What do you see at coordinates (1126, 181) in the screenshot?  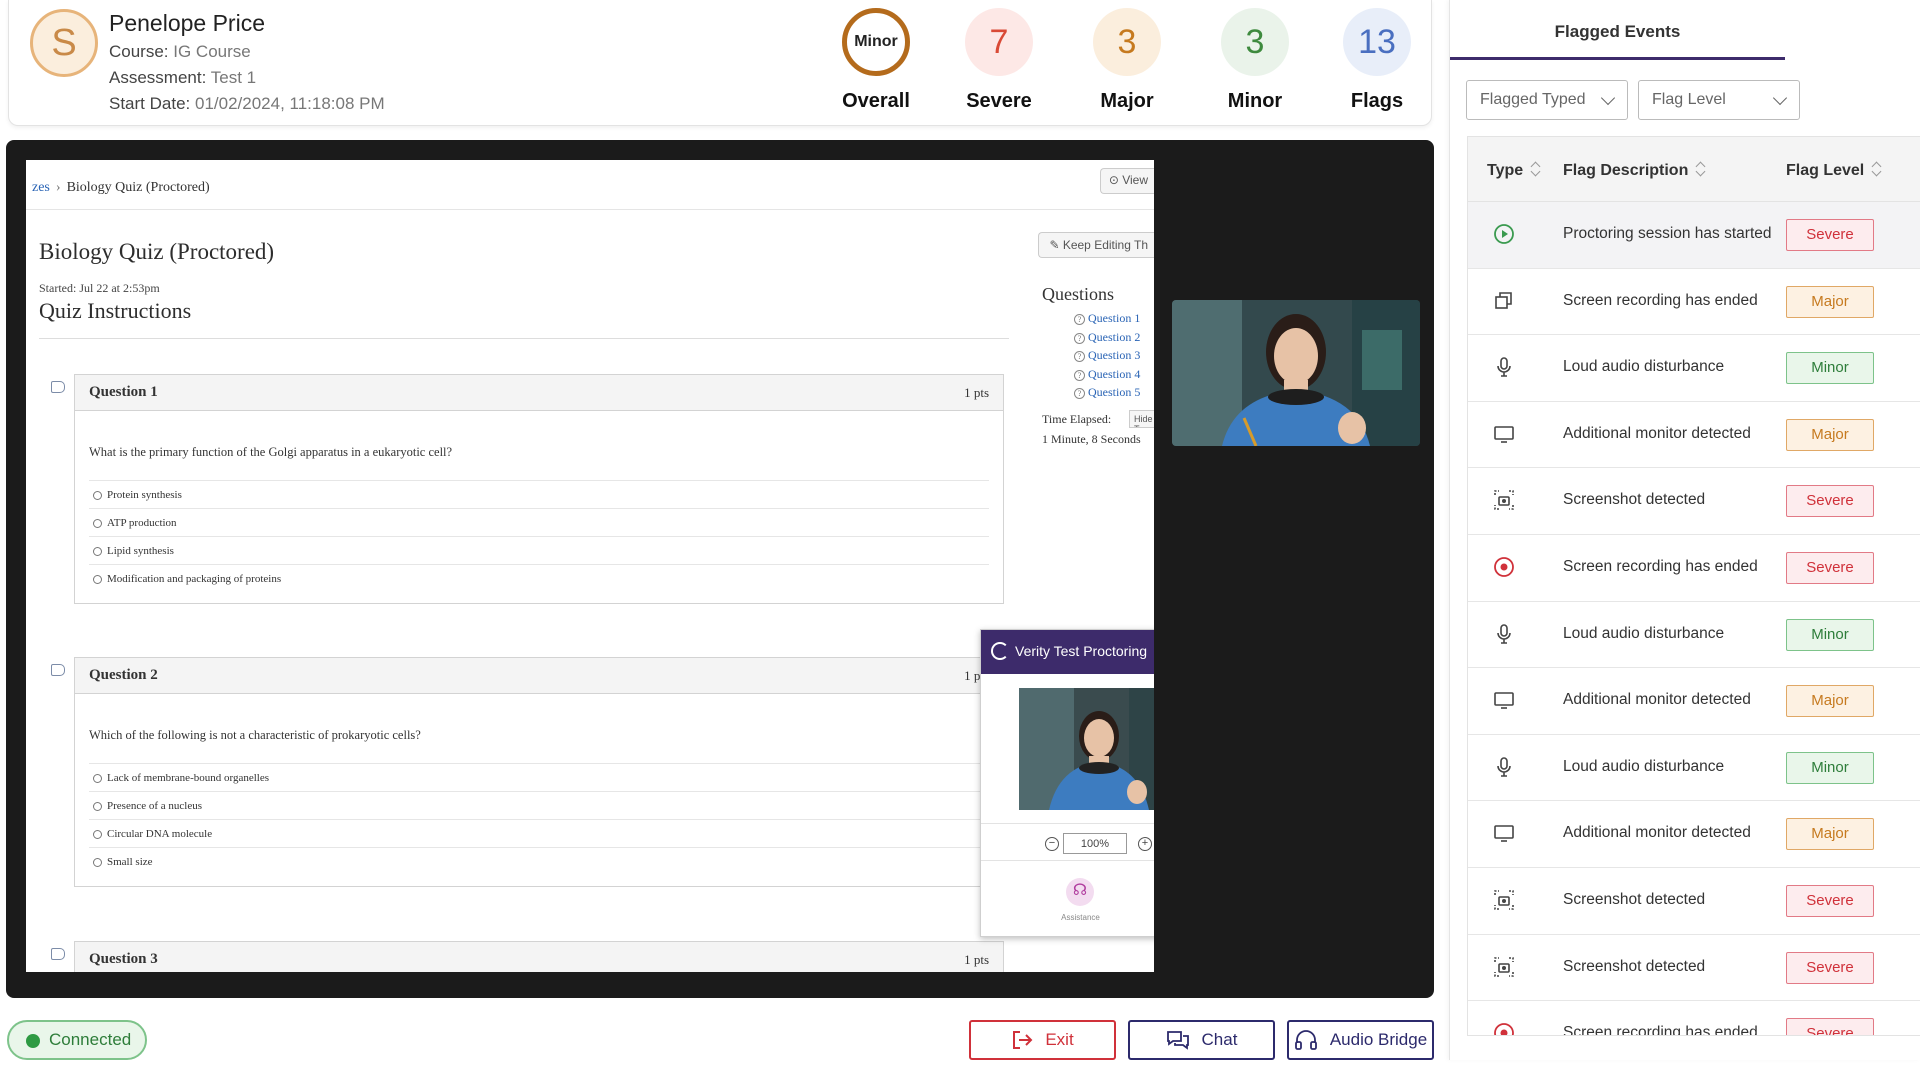 I see `view-button: ⊙ View` at bounding box center [1126, 181].